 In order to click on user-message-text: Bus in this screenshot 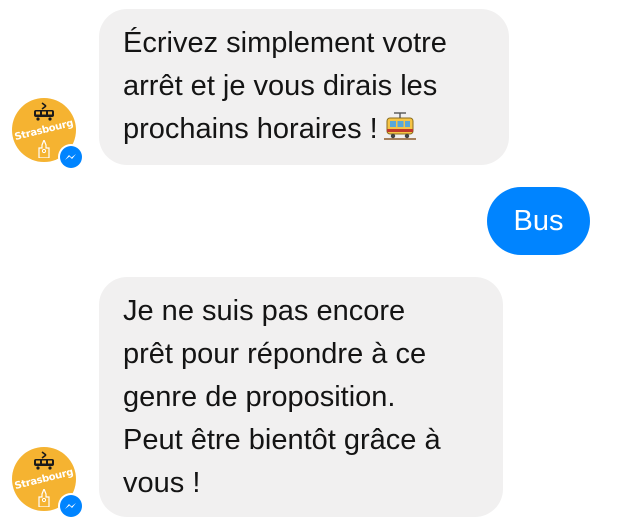, I will do `click(538, 221)`.